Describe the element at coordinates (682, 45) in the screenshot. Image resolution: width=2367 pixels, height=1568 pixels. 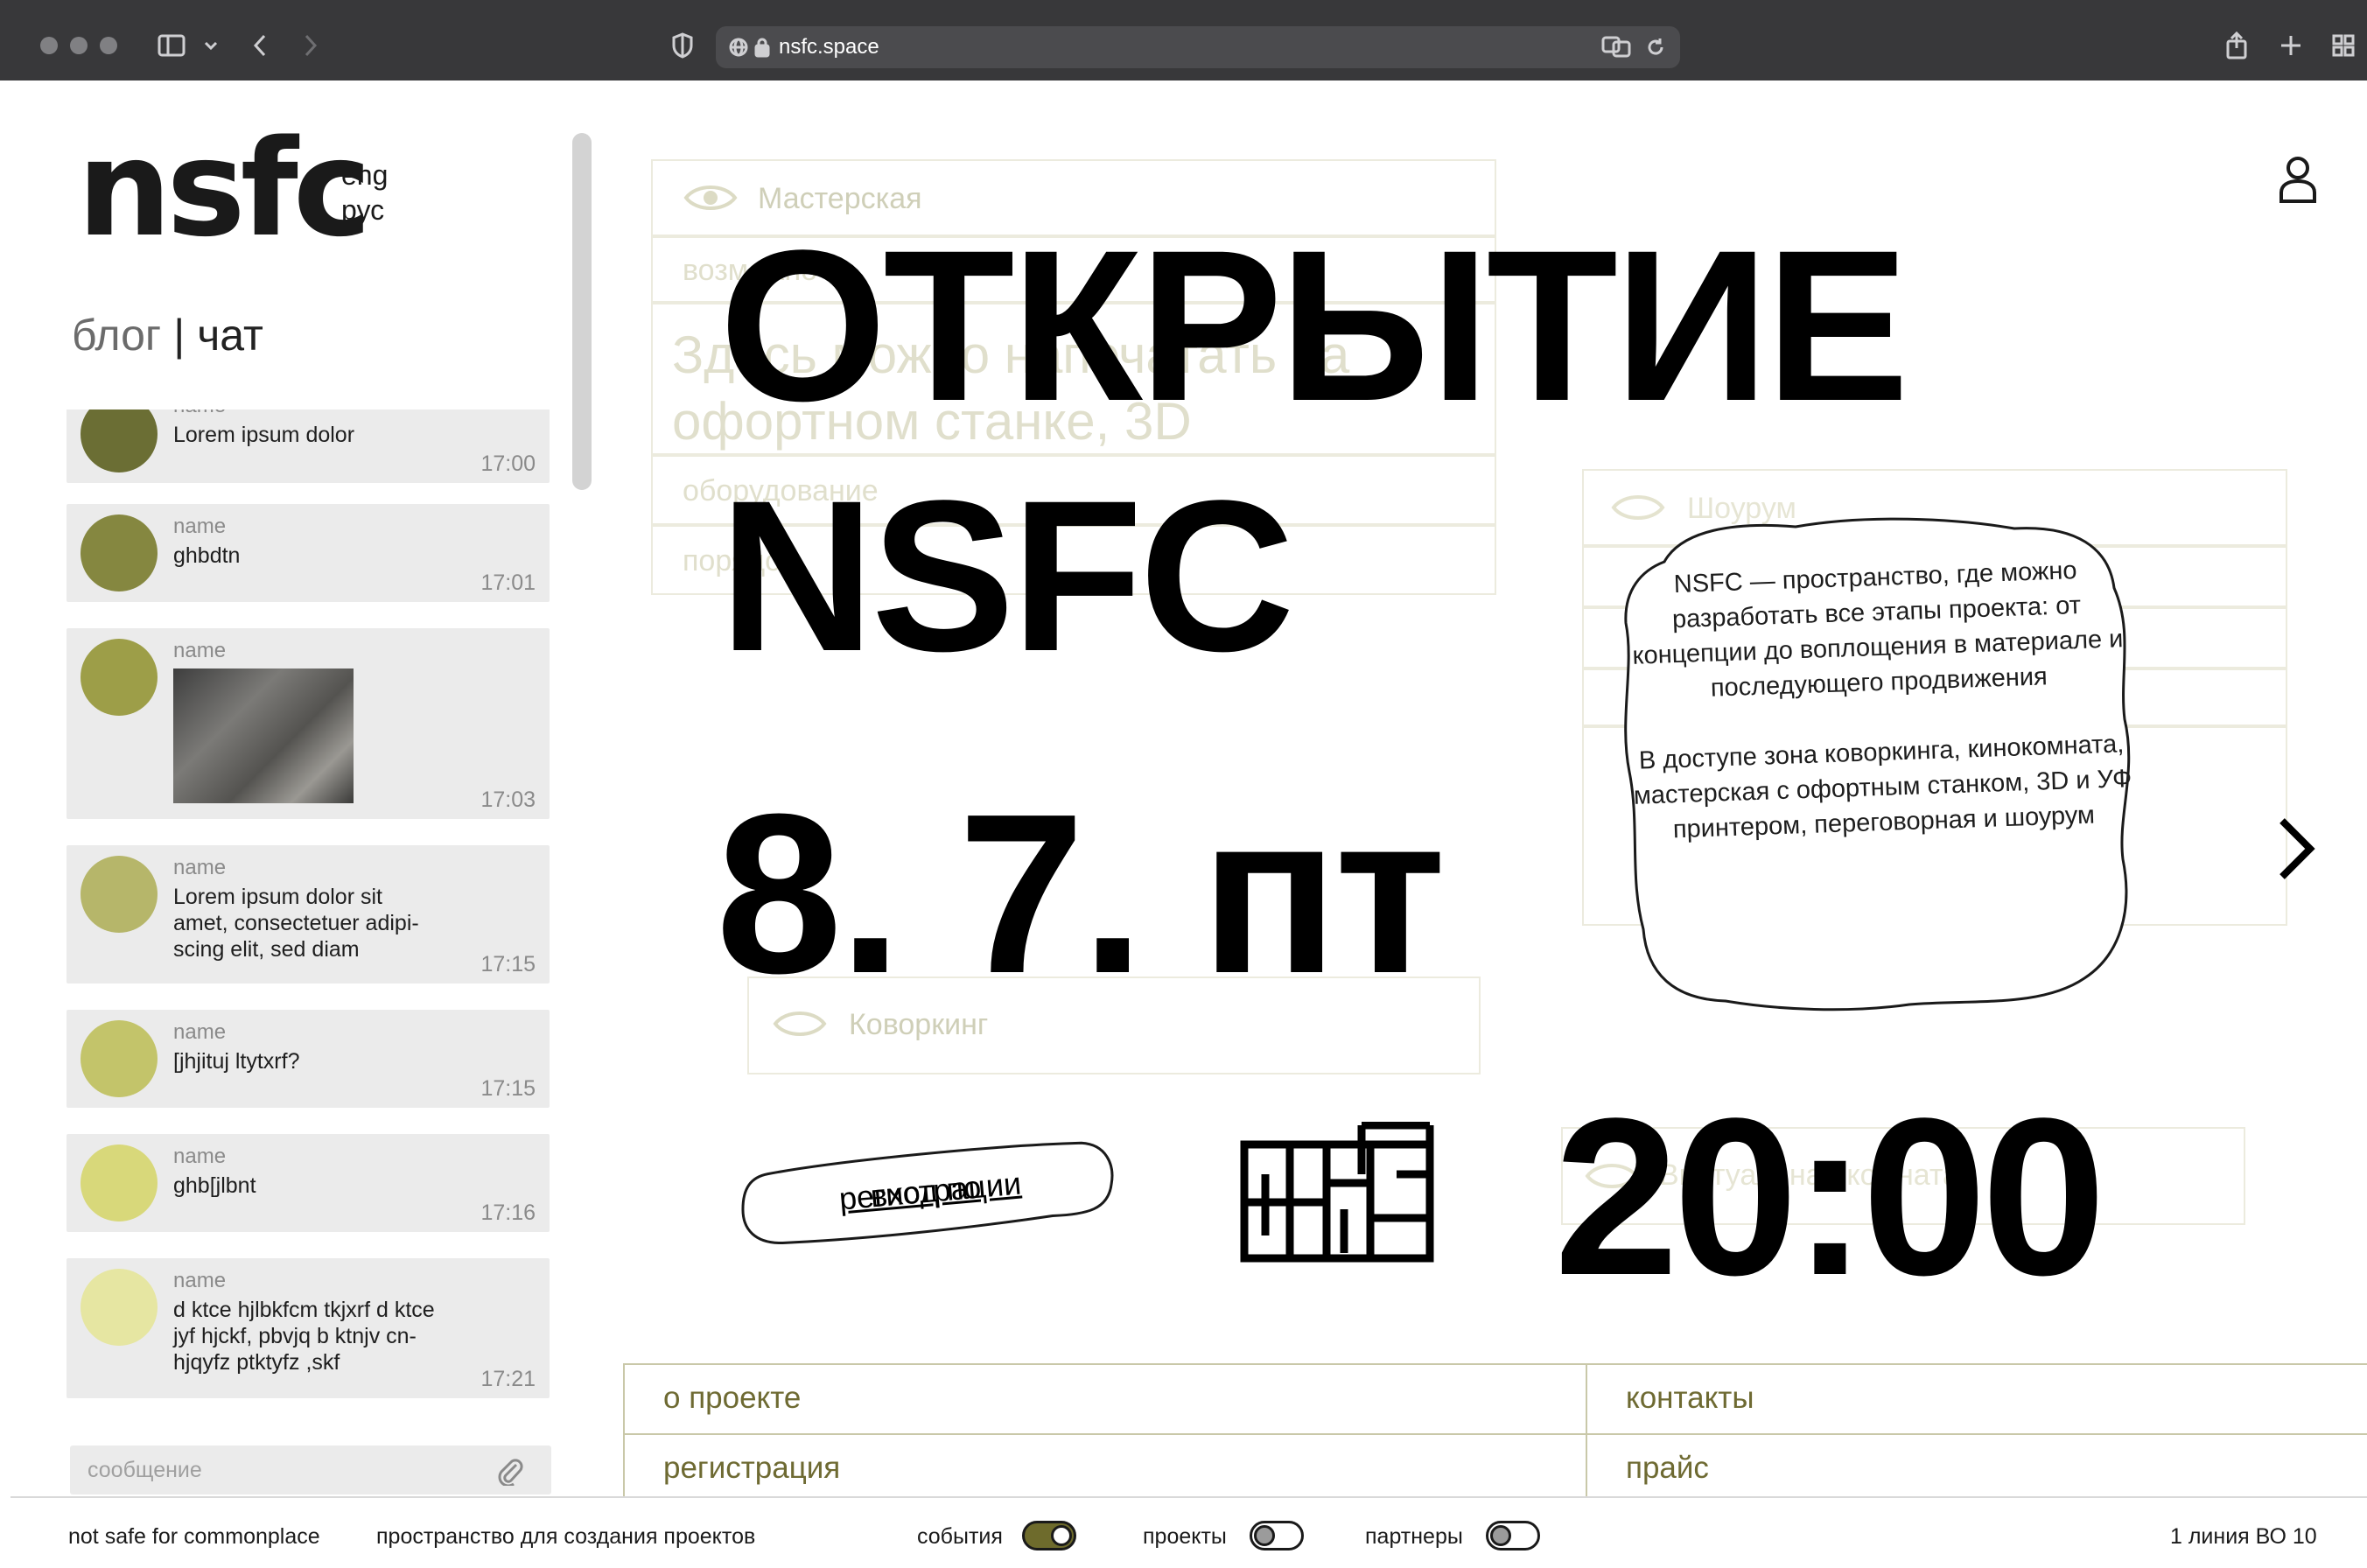
I see `shield-icon` at that location.